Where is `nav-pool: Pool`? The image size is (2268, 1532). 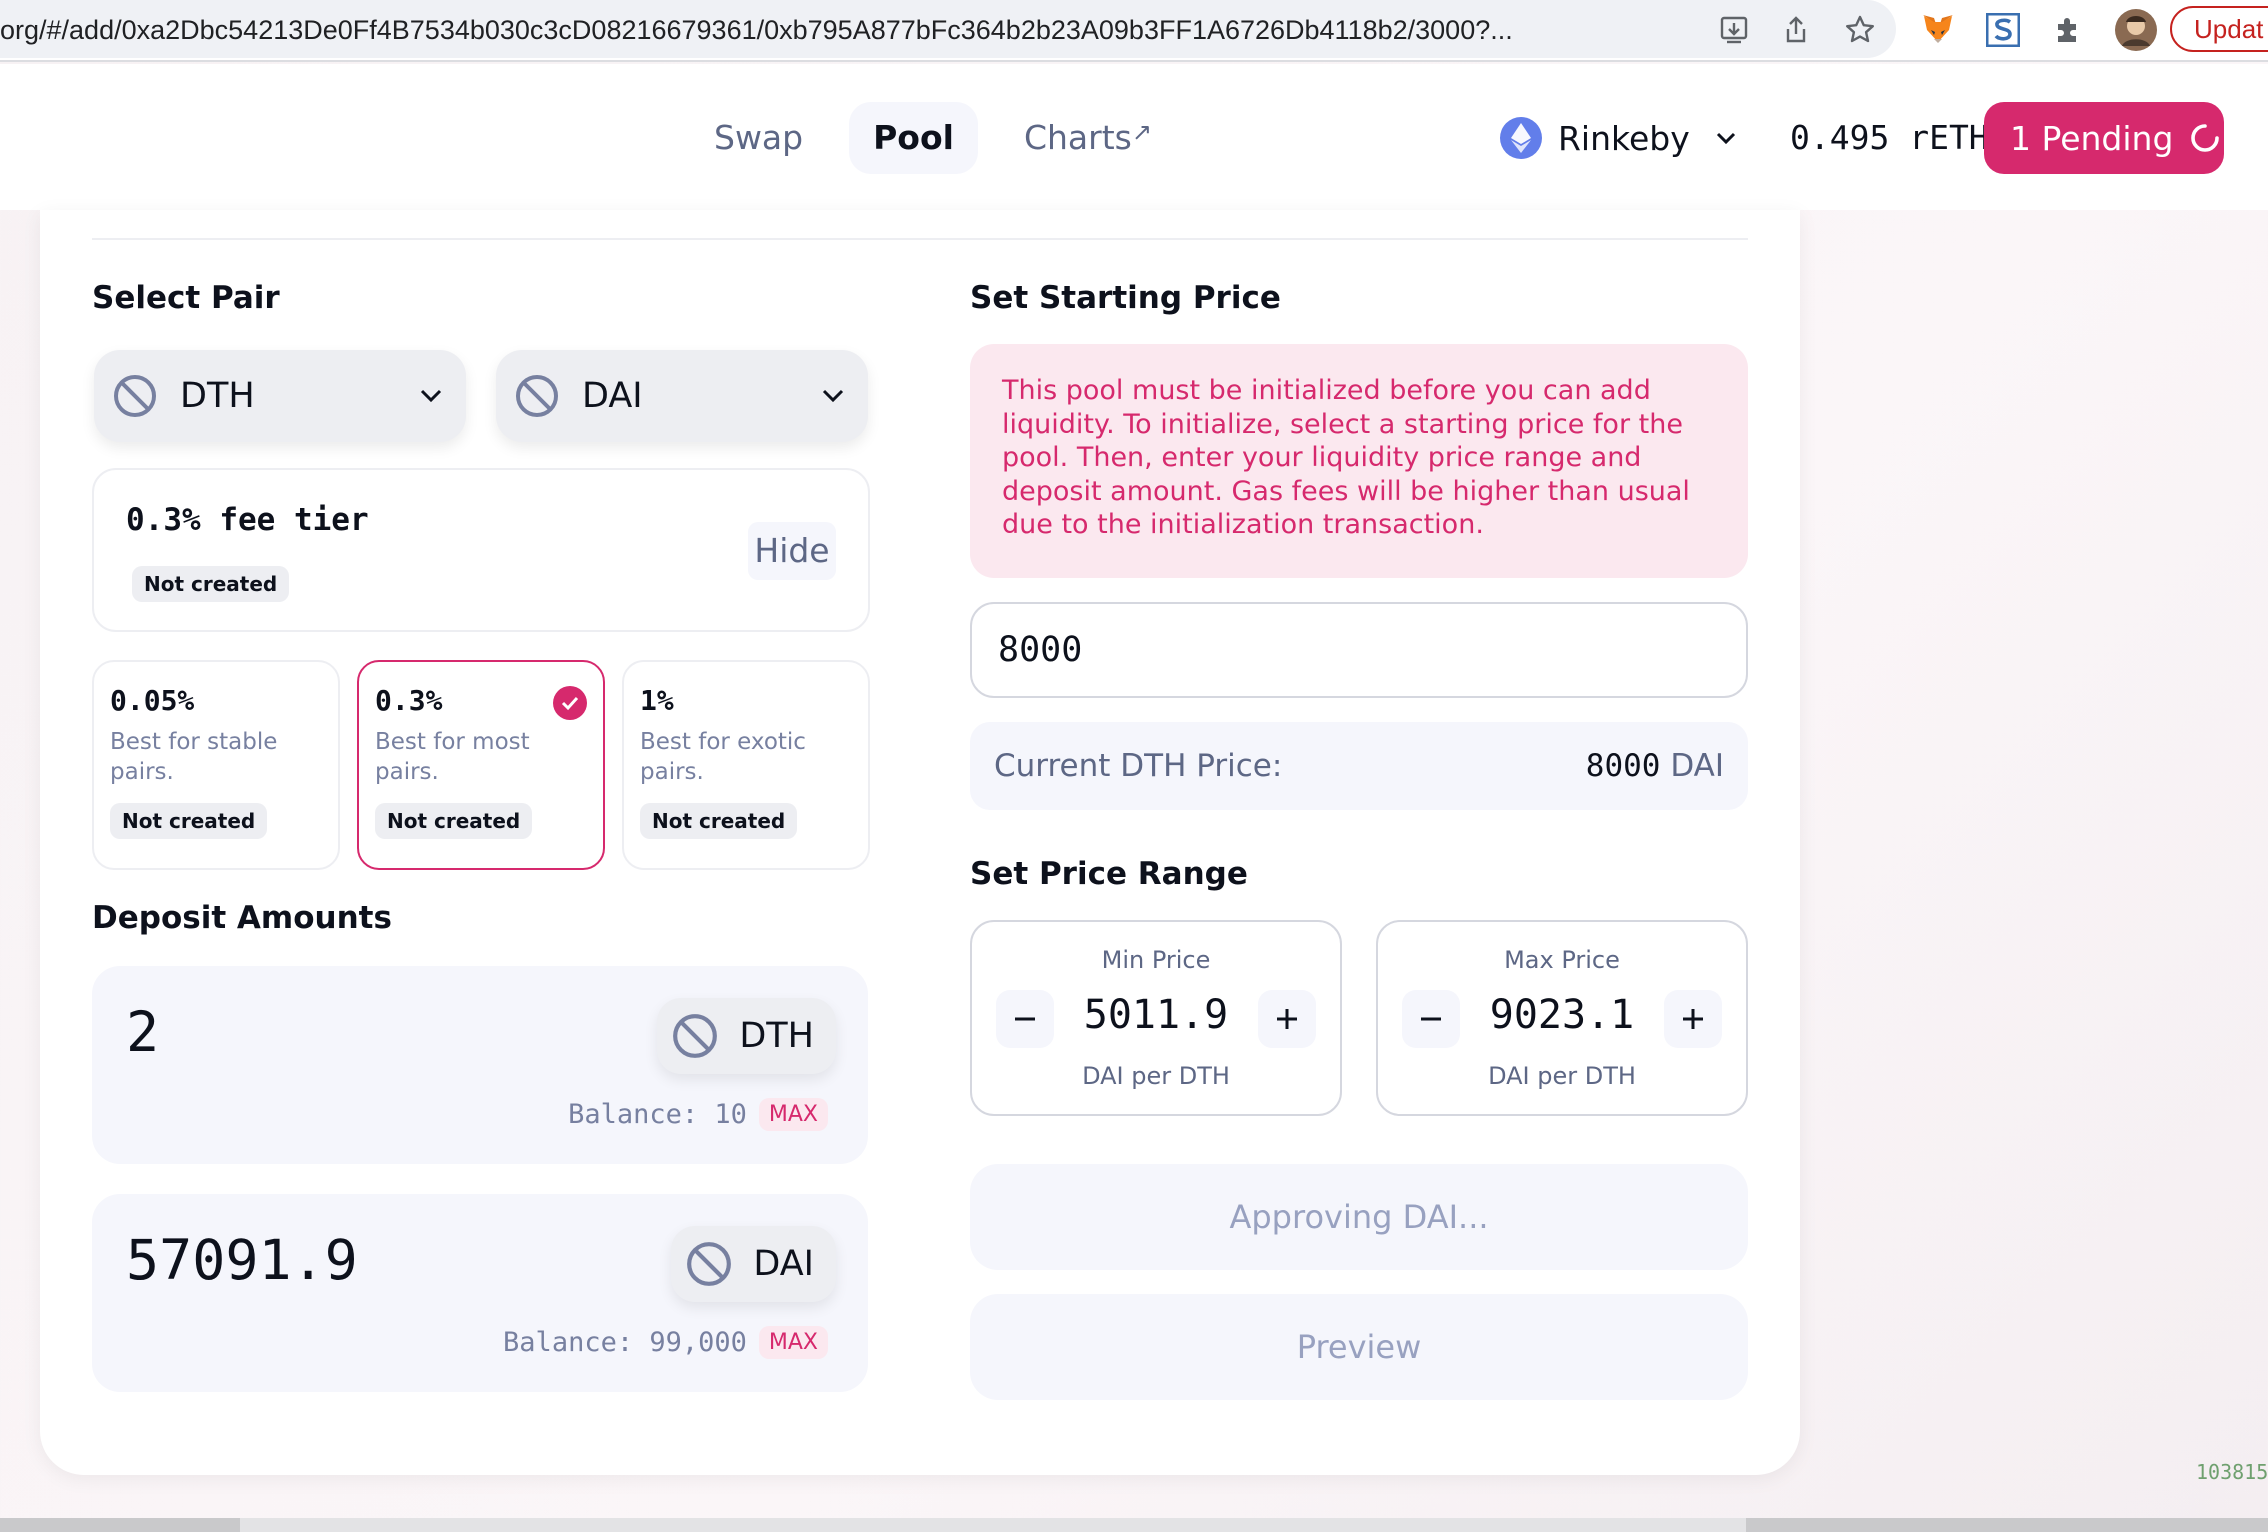
nav-pool: Pool is located at coordinates (913, 138).